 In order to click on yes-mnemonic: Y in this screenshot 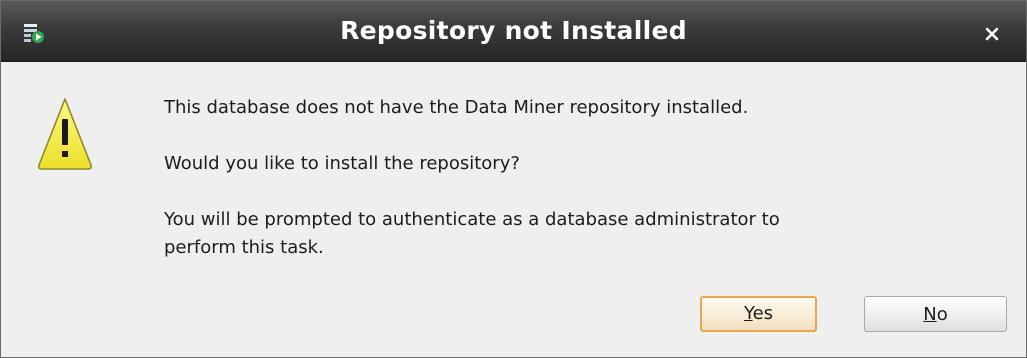, I will do `click(748, 313)`.